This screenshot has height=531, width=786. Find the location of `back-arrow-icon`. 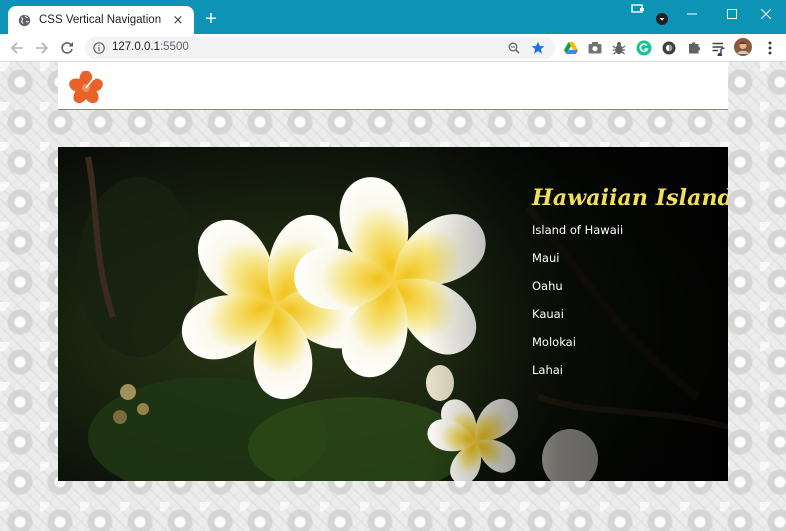

back-arrow-icon is located at coordinates (16, 48).